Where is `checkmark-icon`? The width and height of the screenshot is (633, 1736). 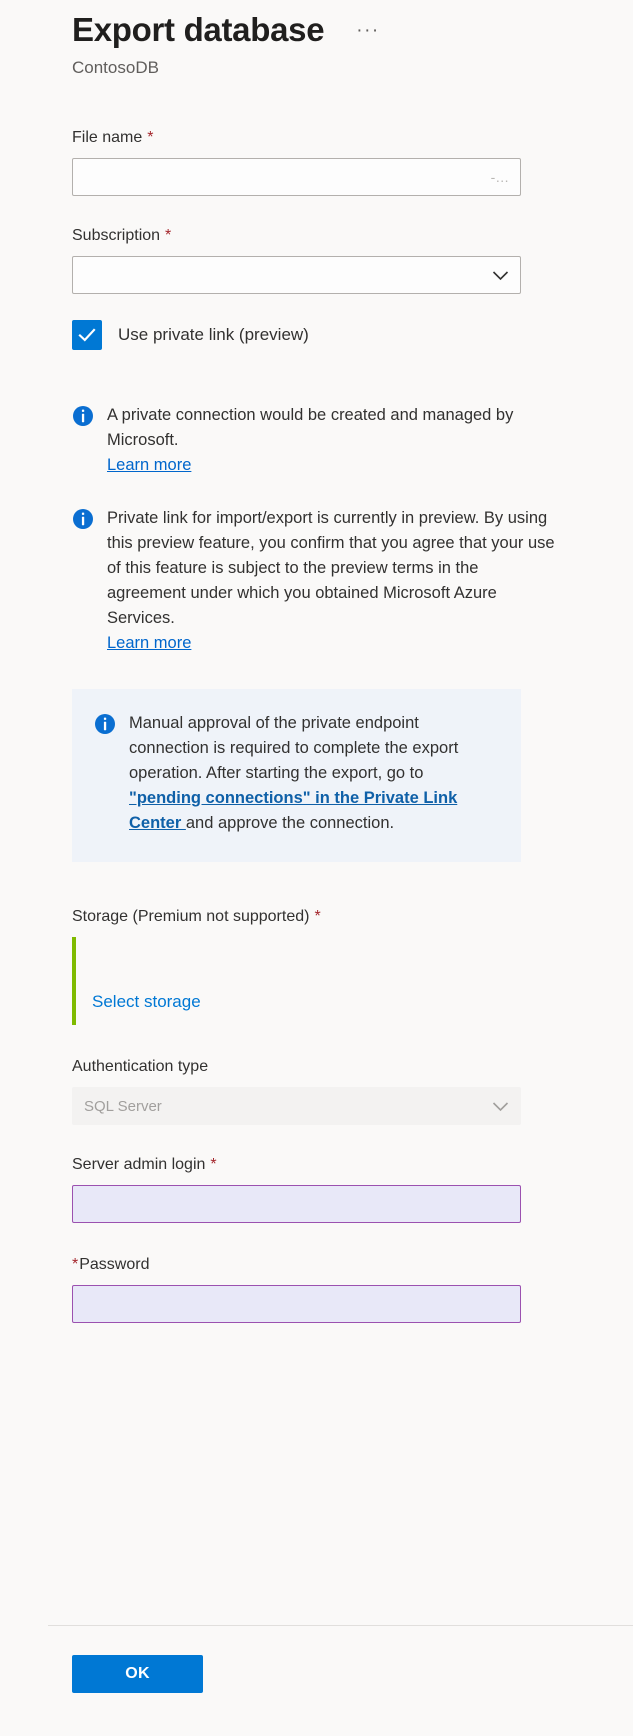 checkmark-icon is located at coordinates (87, 335).